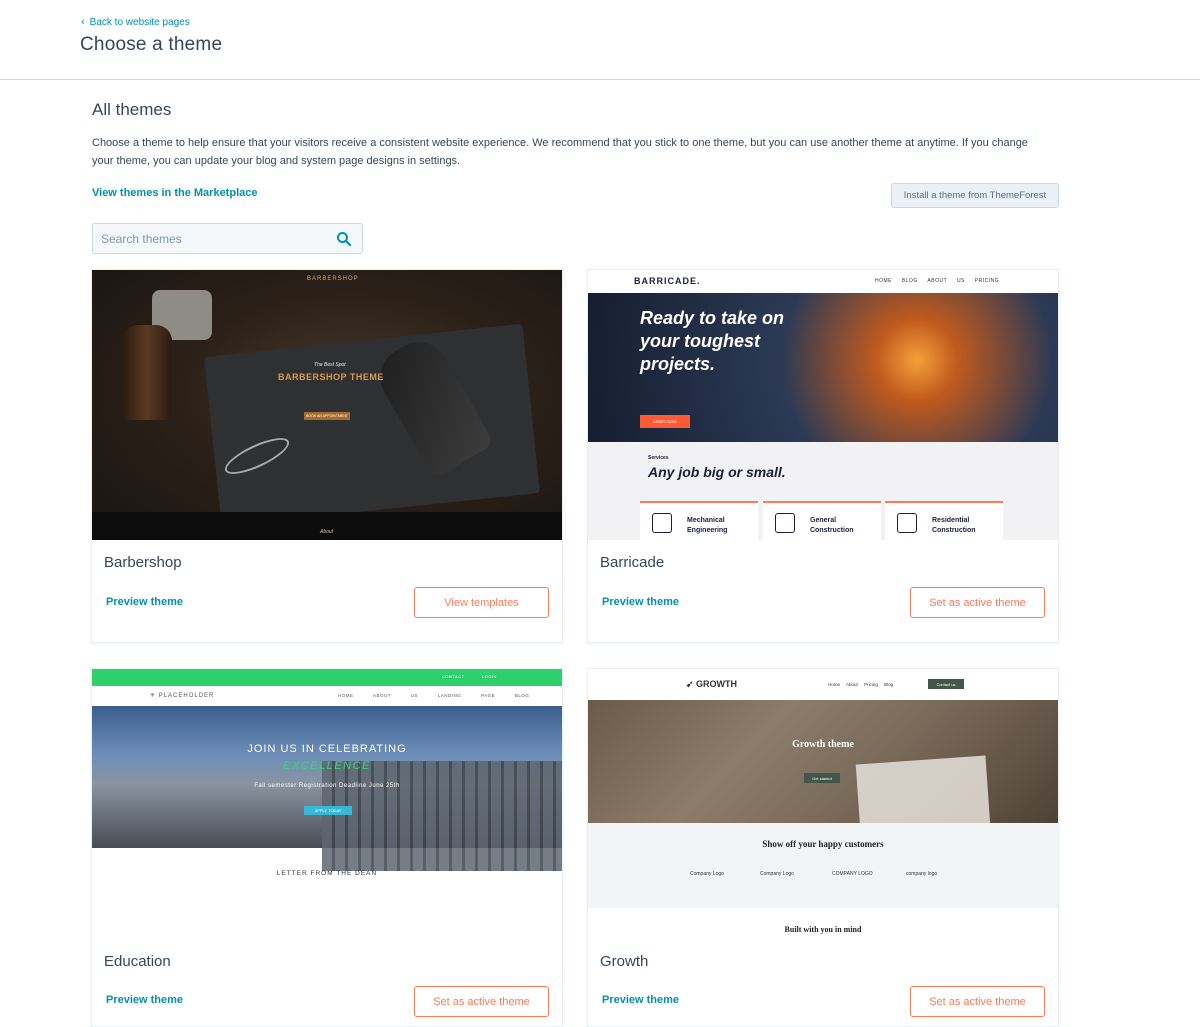 The height and width of the screenshot is (1027, 1200). Describe the element at coordinates (132, 109) in the screenshot. I see `section-title: All themes` at that location.